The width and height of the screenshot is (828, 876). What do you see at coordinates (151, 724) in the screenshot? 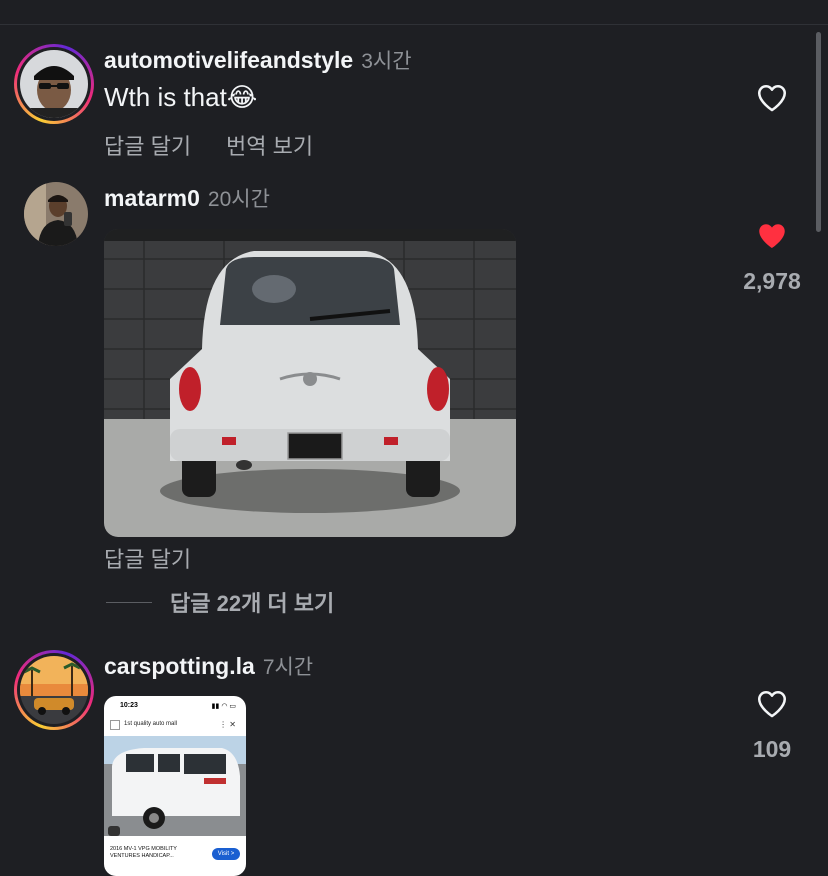
I see `screenshot-search-text: 1st quality auto mall` at bounding box center [151, 724].